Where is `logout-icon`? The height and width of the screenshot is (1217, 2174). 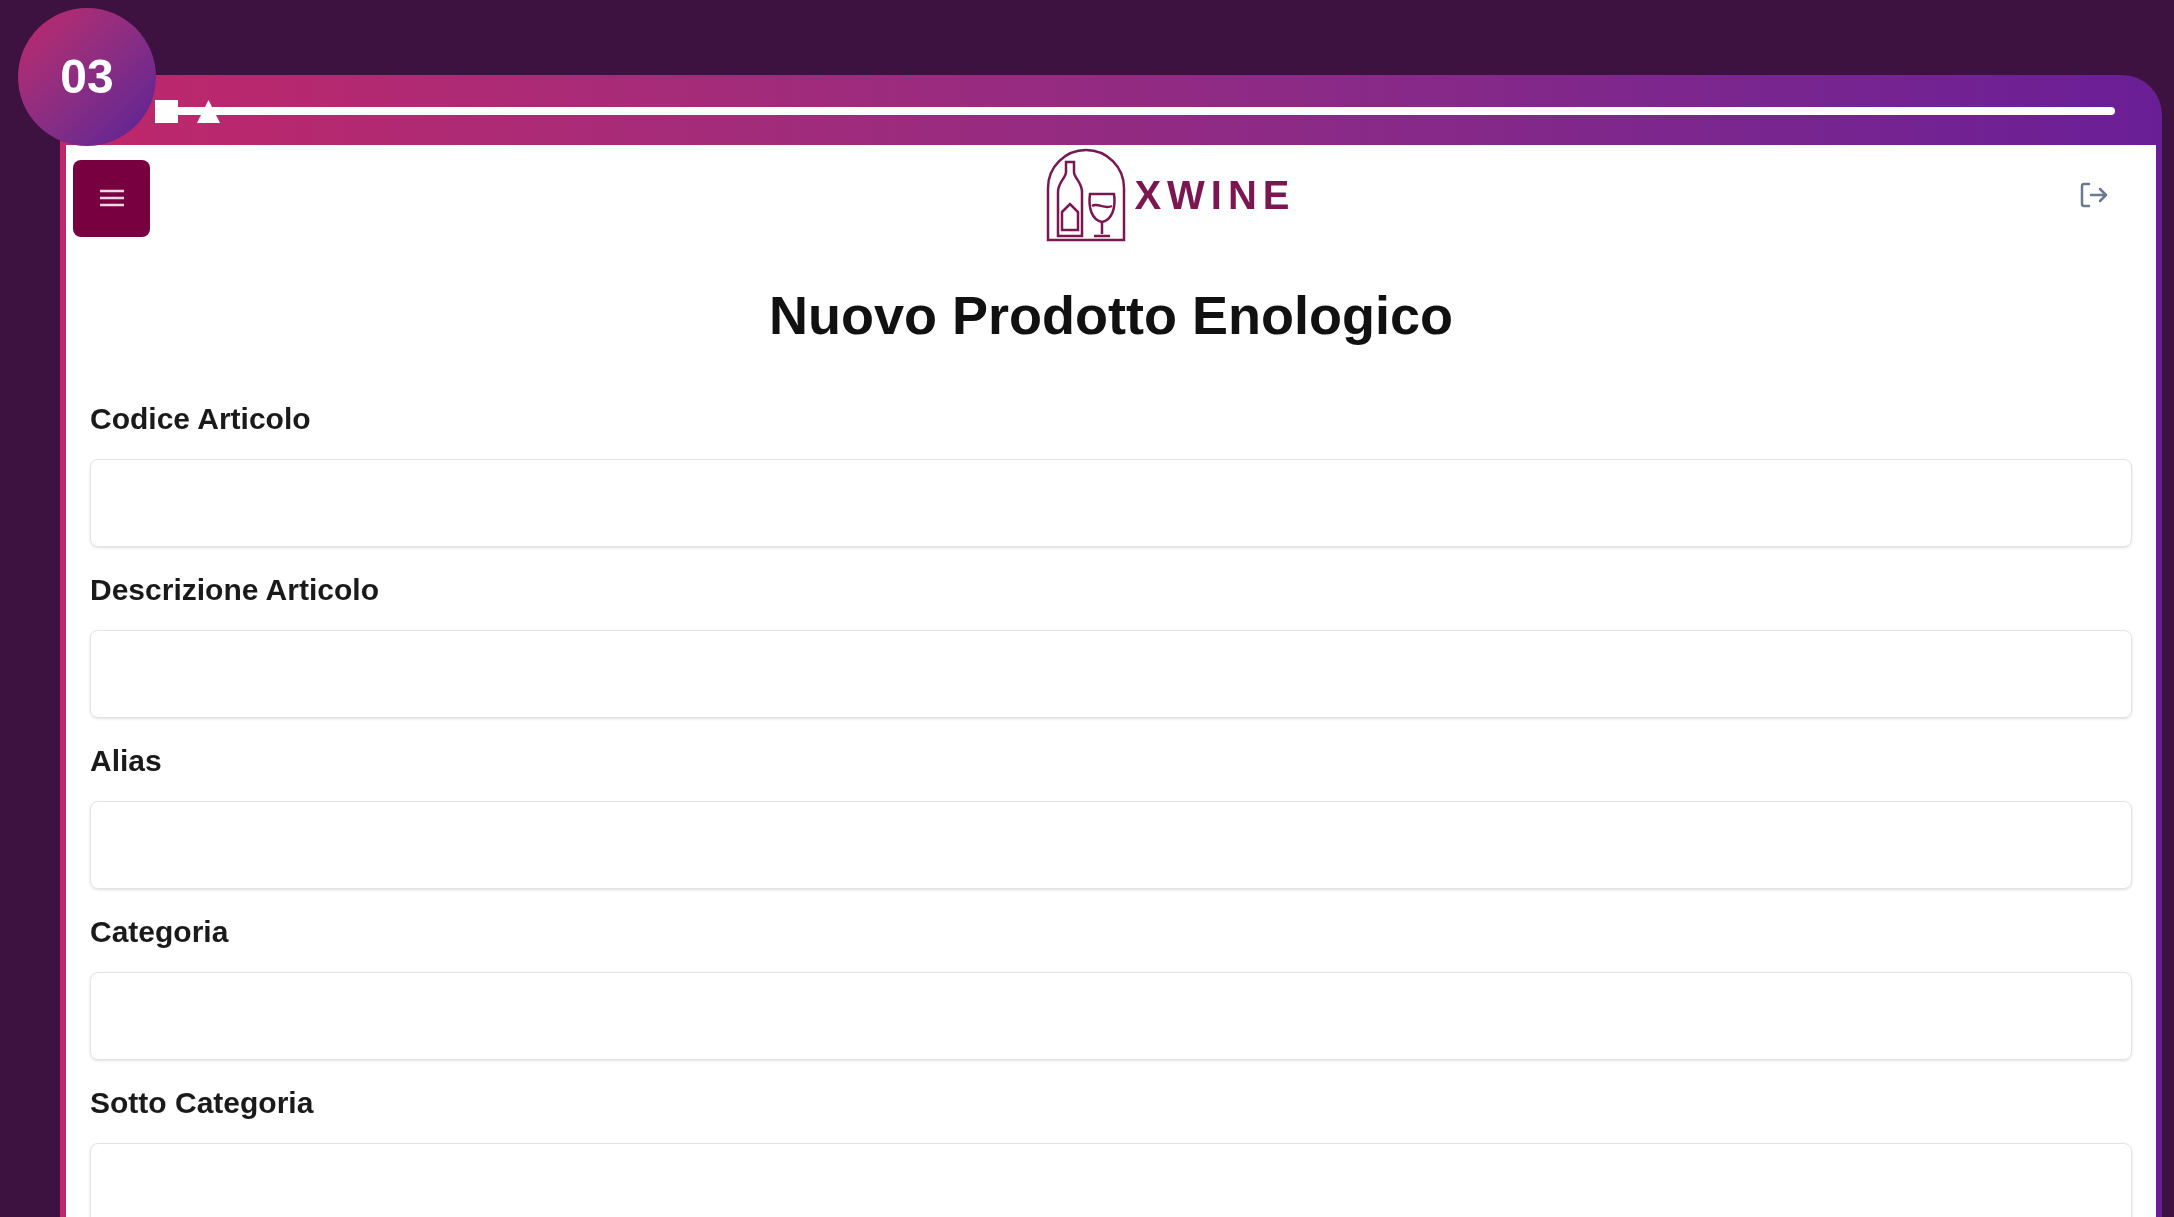
logout-icon is located at coordinates (2094, 195).